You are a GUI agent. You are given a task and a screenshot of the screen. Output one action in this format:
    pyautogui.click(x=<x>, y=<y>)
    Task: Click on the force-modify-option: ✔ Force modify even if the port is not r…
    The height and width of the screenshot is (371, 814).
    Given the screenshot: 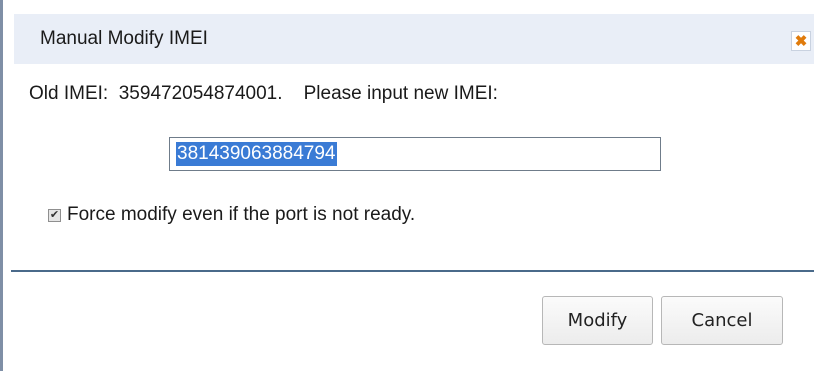 What is the action you would take?
    pyautogui.click(x=231, y=215)
    